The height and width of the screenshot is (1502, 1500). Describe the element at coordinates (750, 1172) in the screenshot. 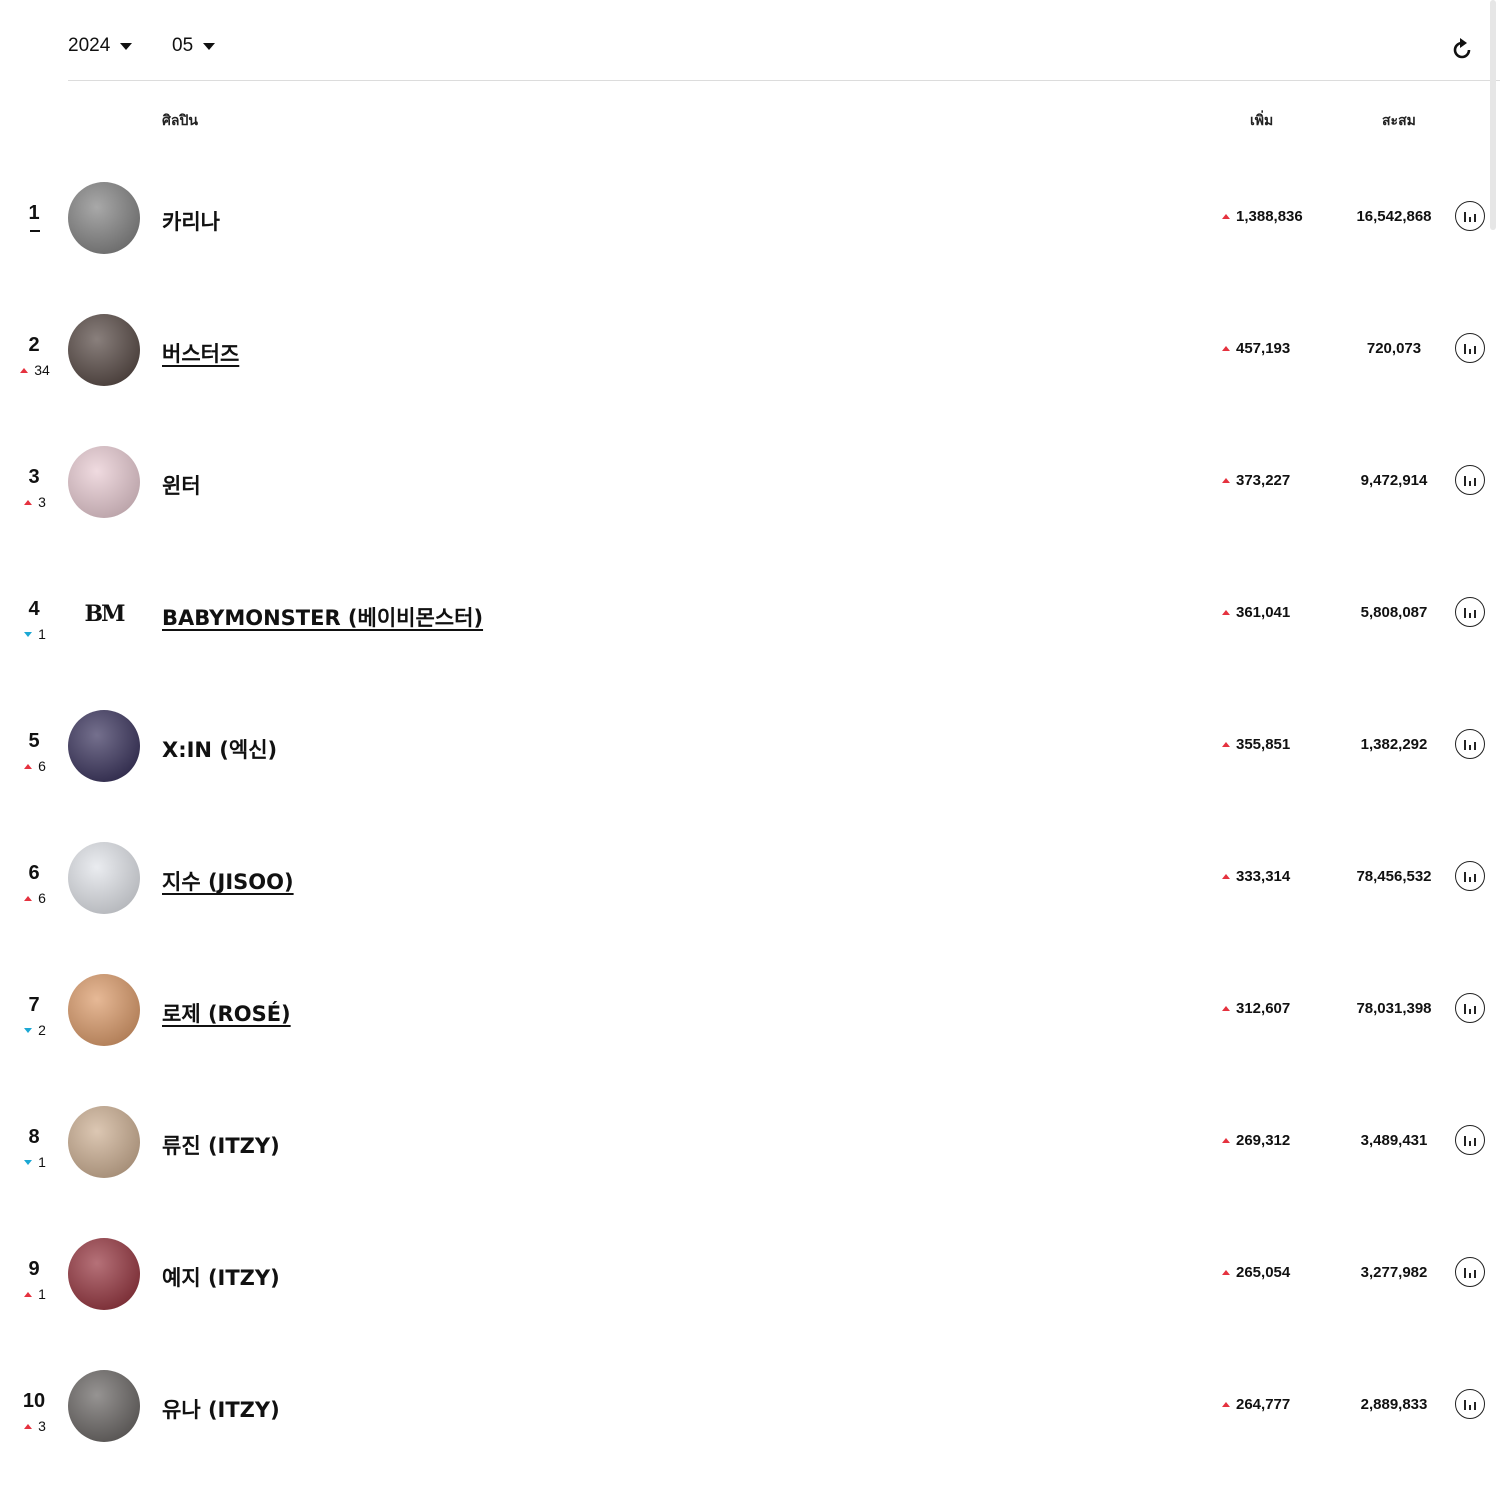

I see `table-row: 8 1 류진 (ITZY) 269,312 3,489,431` at that location.